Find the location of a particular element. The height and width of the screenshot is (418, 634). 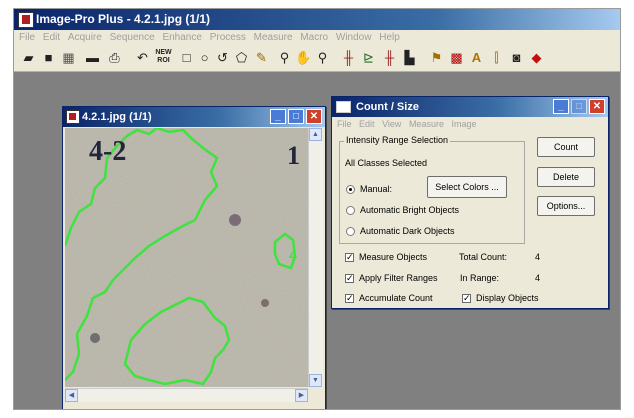

camera-icon: ▬ is located at coordinates (92, 57).